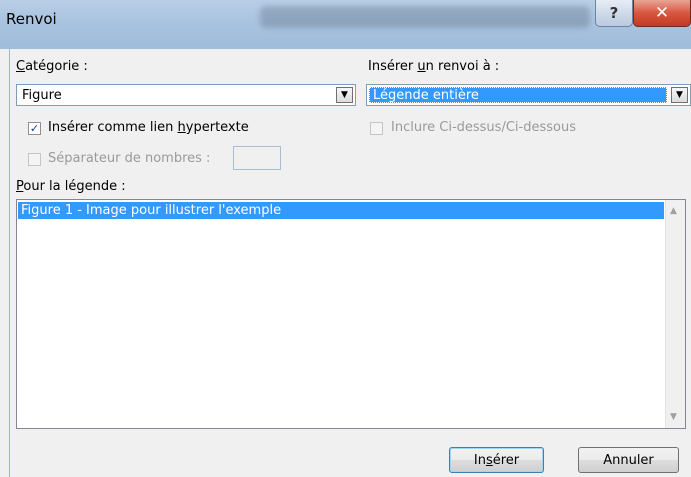 The image size is (691, 477). What do you see at coordinates (496, 460) in the screenshot?
I see `insert-button: In s érer` at bounding box center [496, 460].